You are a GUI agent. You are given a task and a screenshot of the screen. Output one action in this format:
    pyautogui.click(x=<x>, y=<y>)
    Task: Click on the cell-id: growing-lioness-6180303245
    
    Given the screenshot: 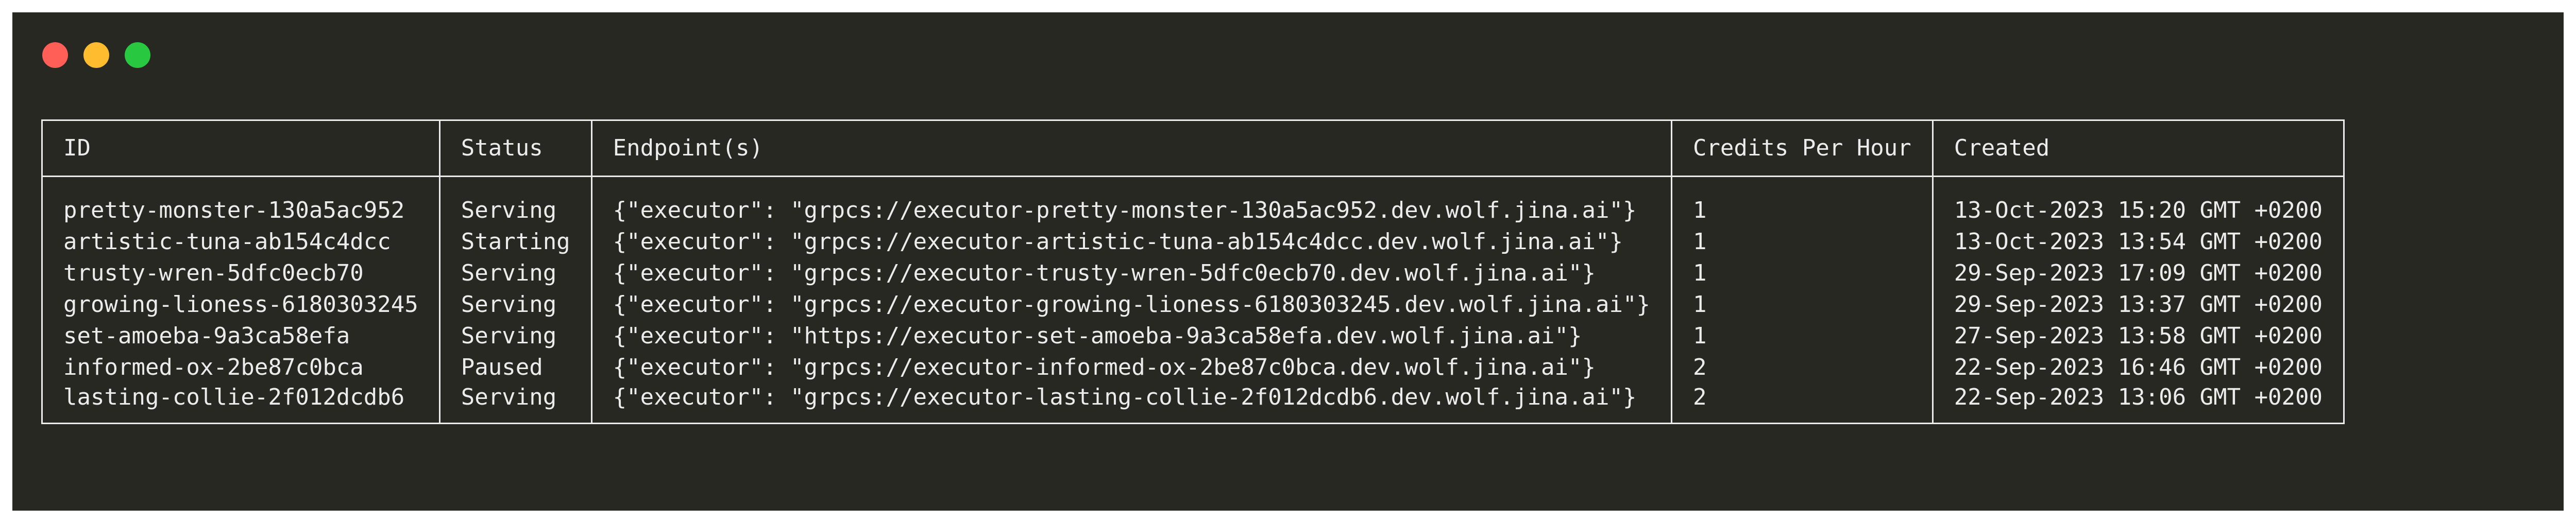 What is the action you would take?
    pyautogui.click(x=240, y=304)
    